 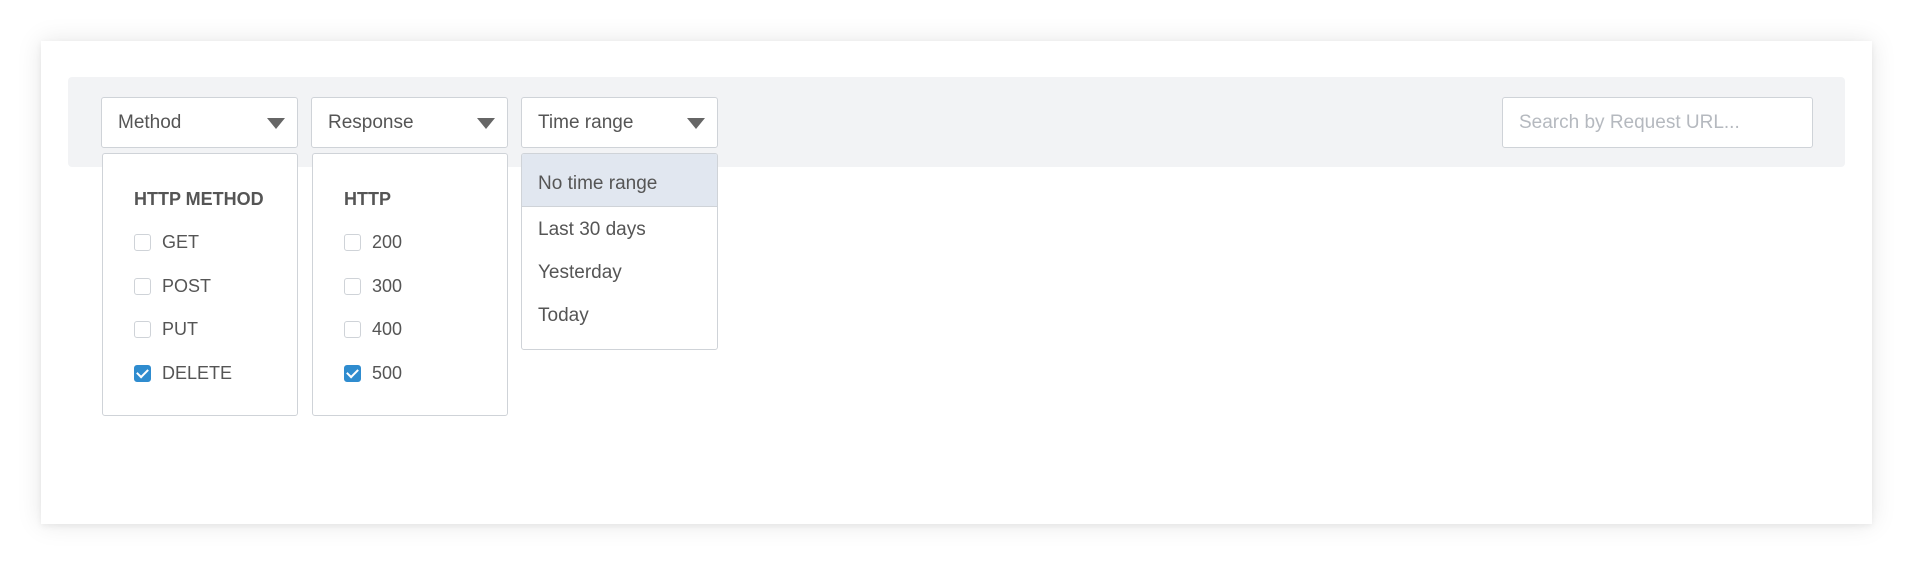 What do you see at coordinates (1657, 122) in the screenshot?
I see `search-input` at bounding box center [1657, 122].